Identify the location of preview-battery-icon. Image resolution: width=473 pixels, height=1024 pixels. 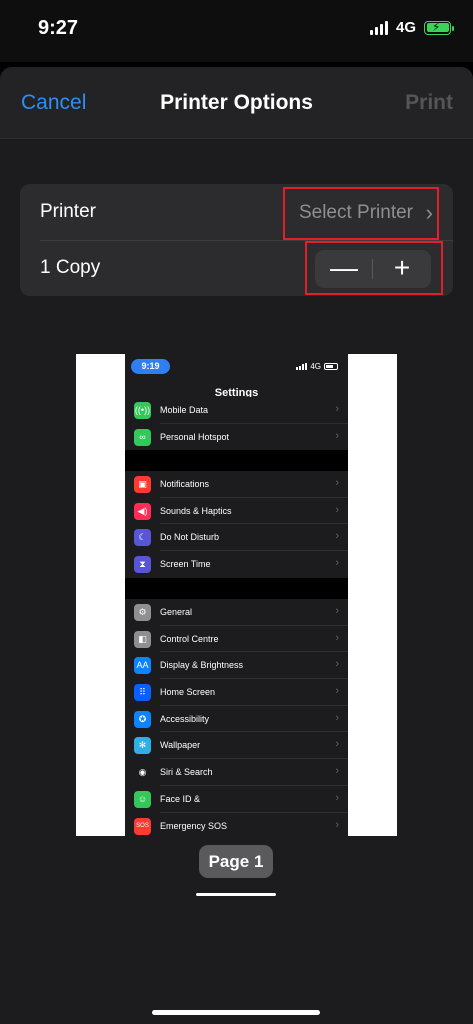
(331, 366).